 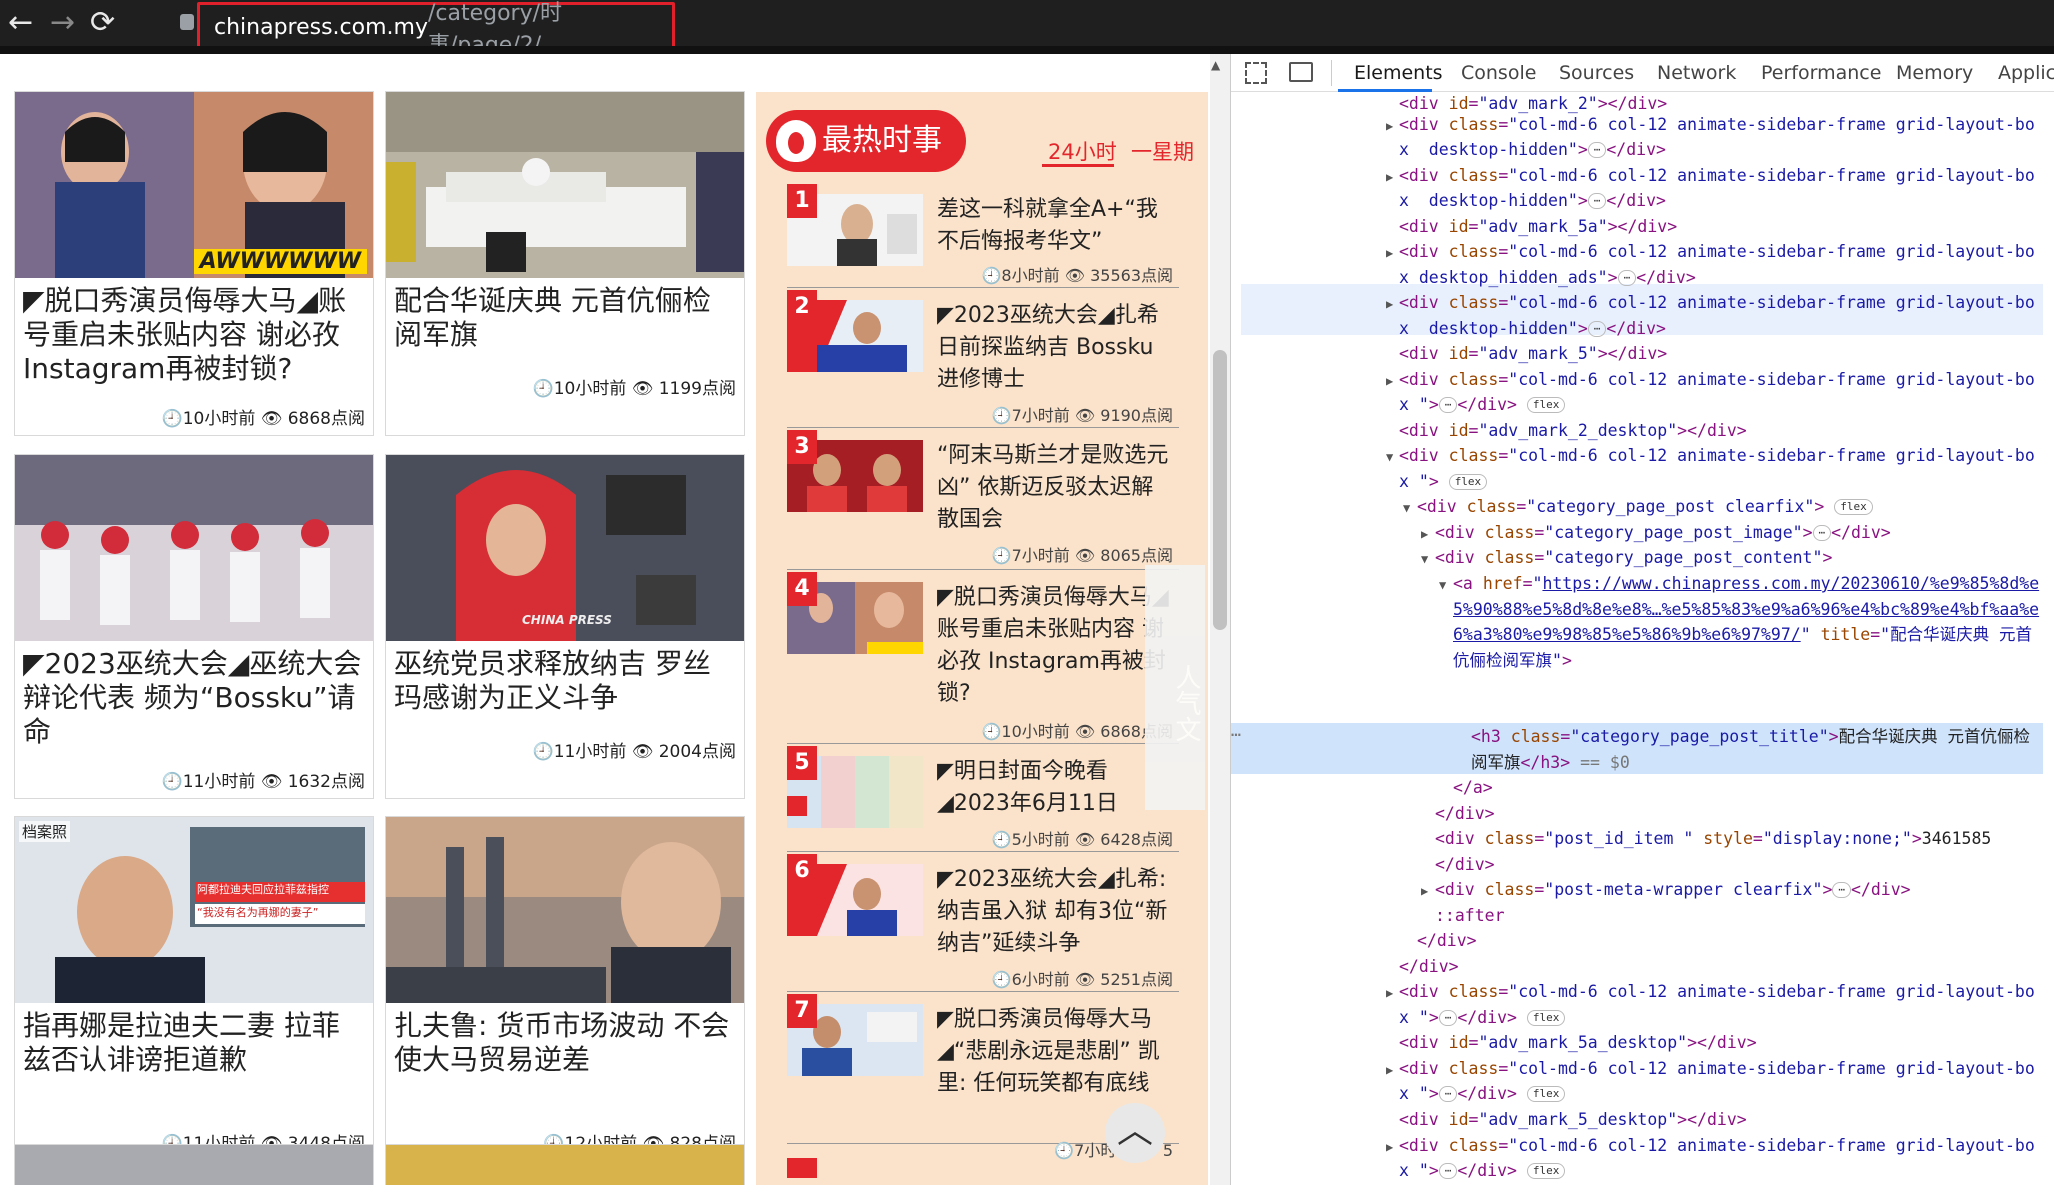 I want to click on dom-node: <div id="adv_mark_5a_desktop"></div>, so click(x=1578, y=1043).